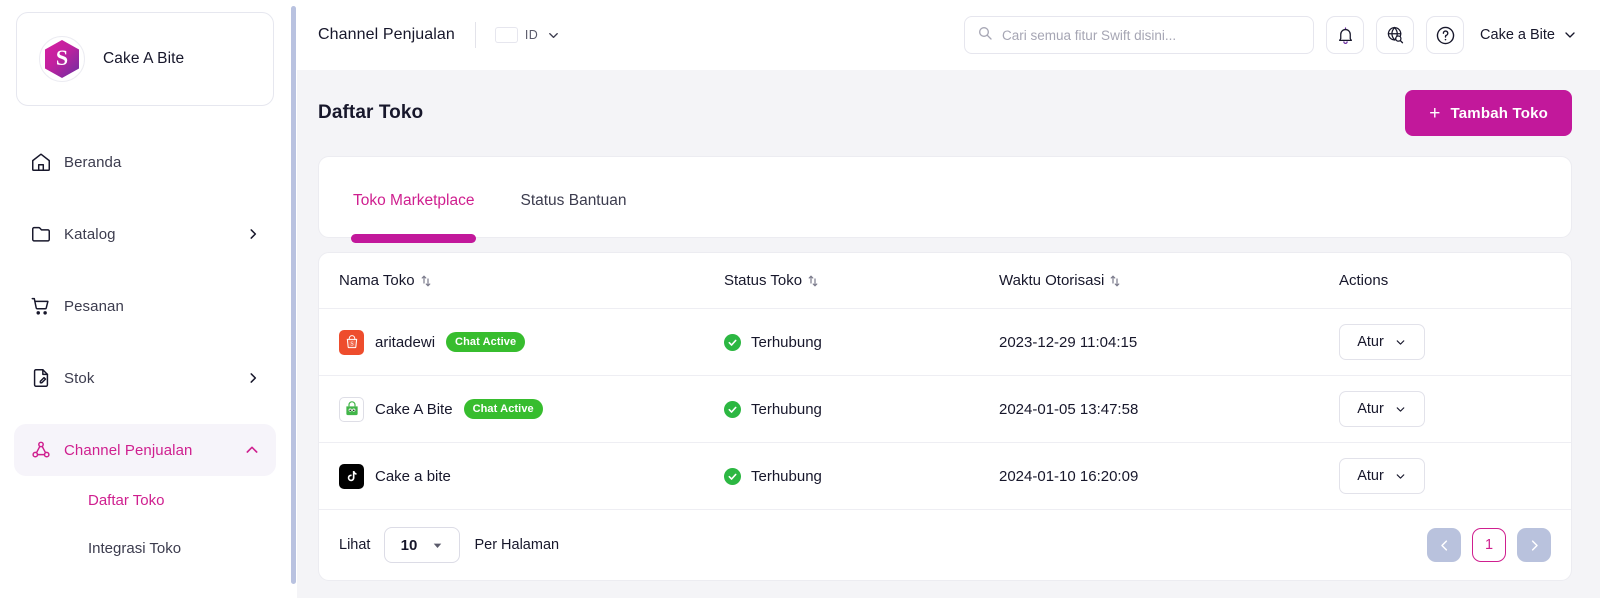 The height and width of the screenshot is (598, 1600). What do you see at coordinates (371, 112) in the screenshot?
I see `page-title: Daftar Toko` at bounding box center [371, 112].